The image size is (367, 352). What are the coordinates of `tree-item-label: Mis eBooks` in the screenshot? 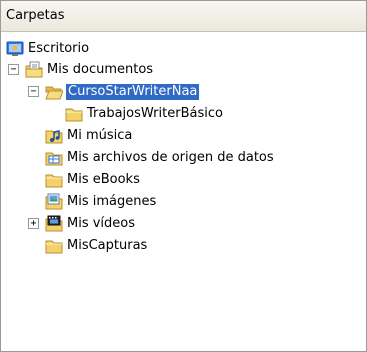 It's located at (103, 179).